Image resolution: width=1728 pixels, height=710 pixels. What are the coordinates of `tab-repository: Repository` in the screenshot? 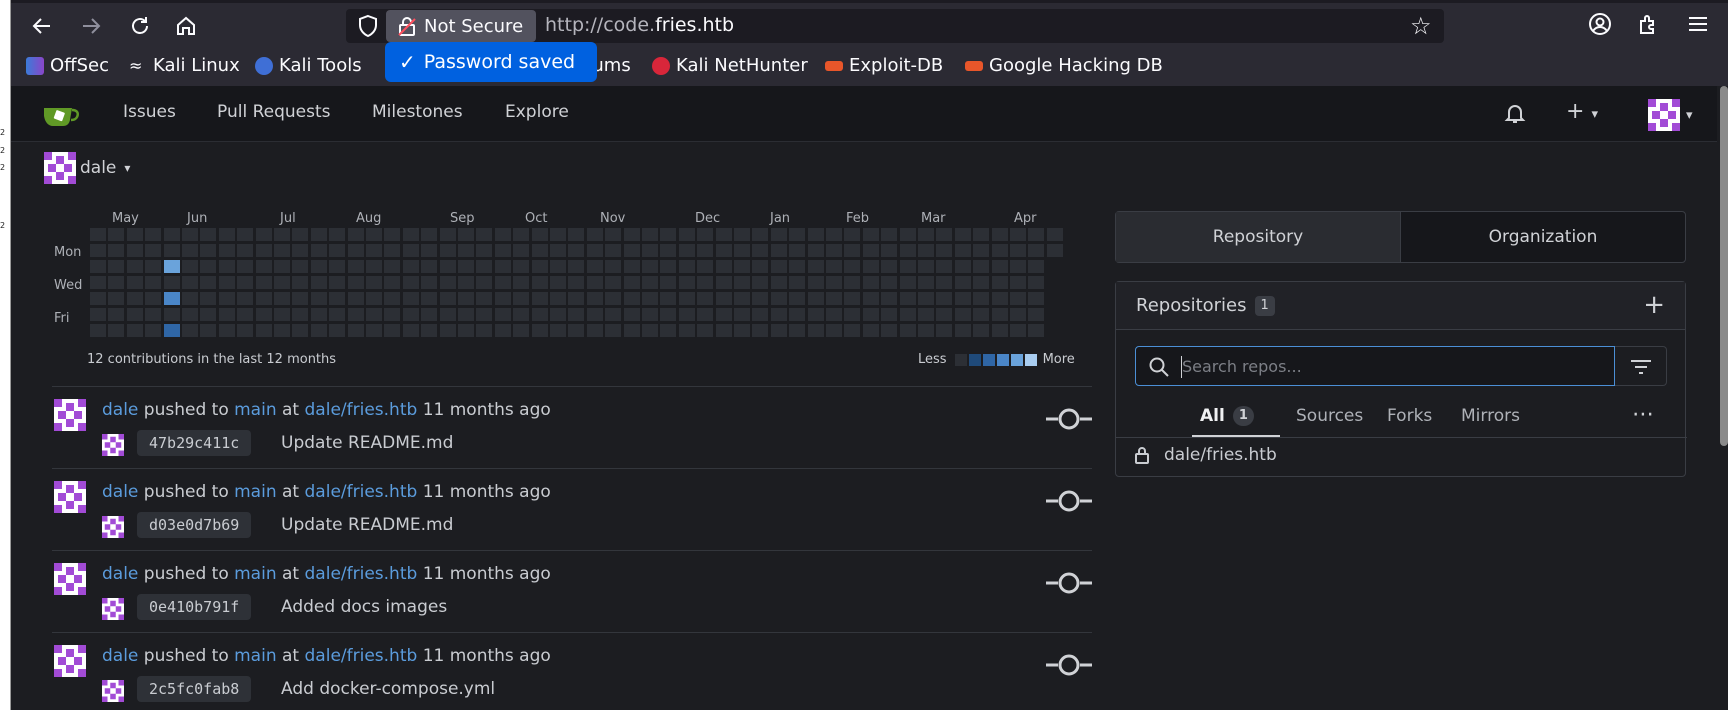 It's located at (1258, 237).